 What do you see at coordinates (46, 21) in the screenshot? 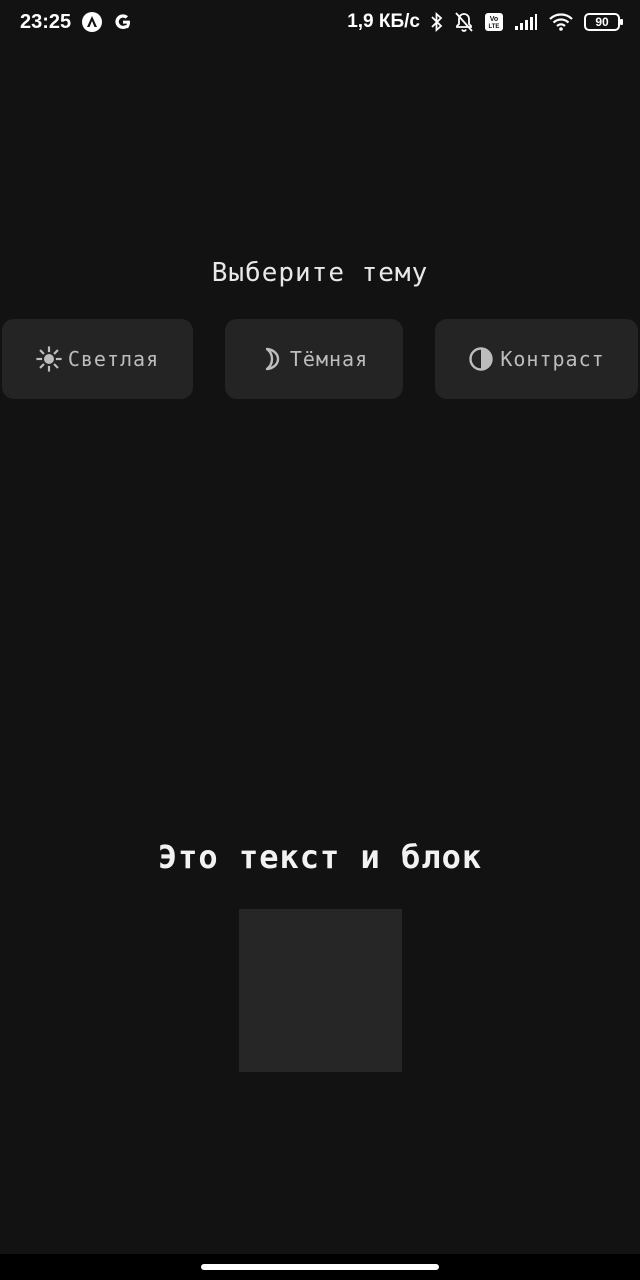
I see `status-time: 23:25` at bounding box center [46, 21].